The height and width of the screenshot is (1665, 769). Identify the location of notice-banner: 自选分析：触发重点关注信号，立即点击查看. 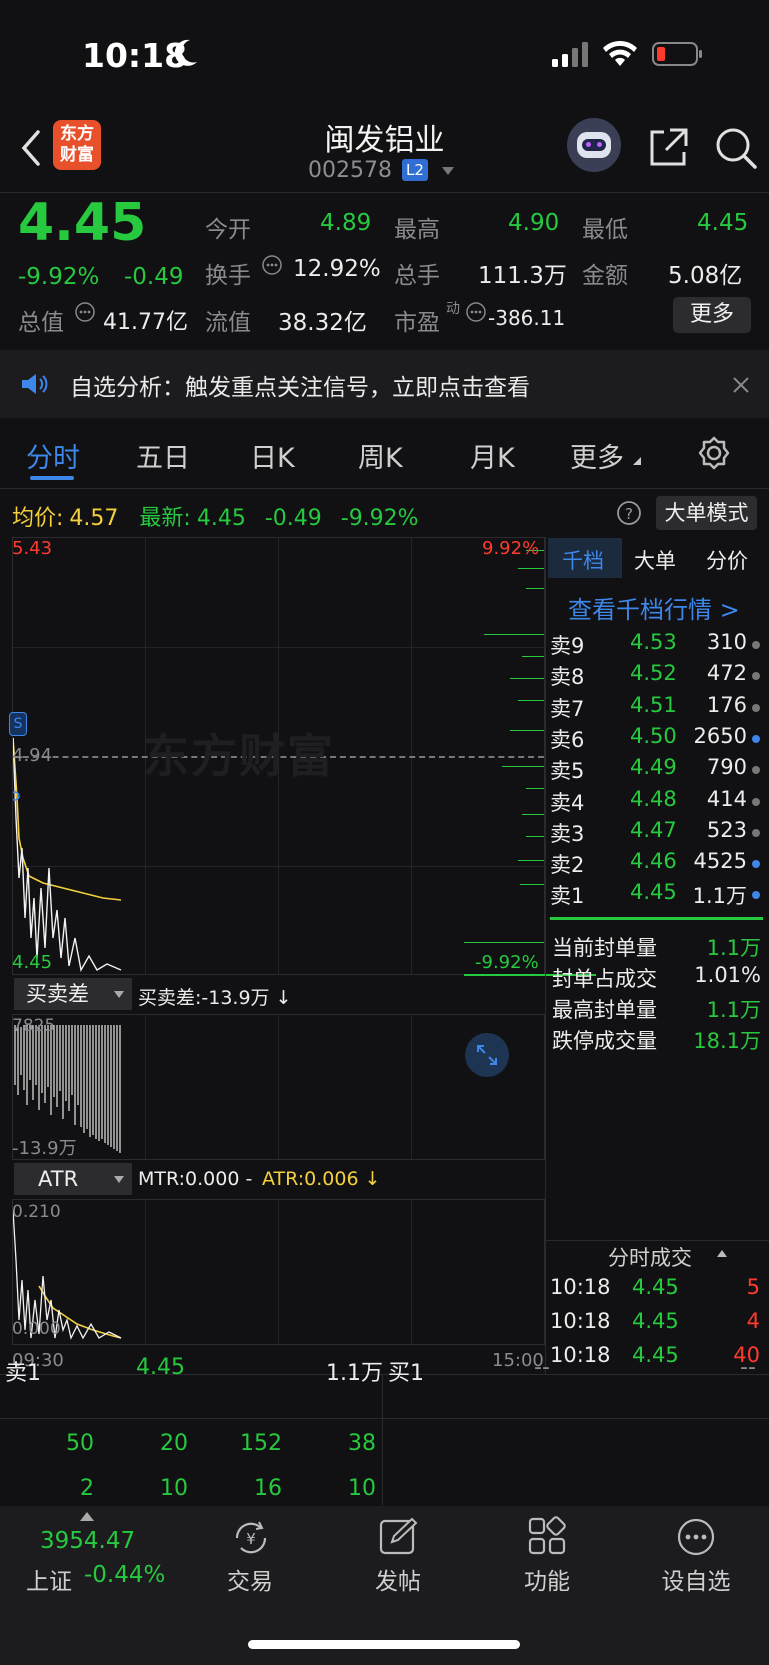
(384, 384).